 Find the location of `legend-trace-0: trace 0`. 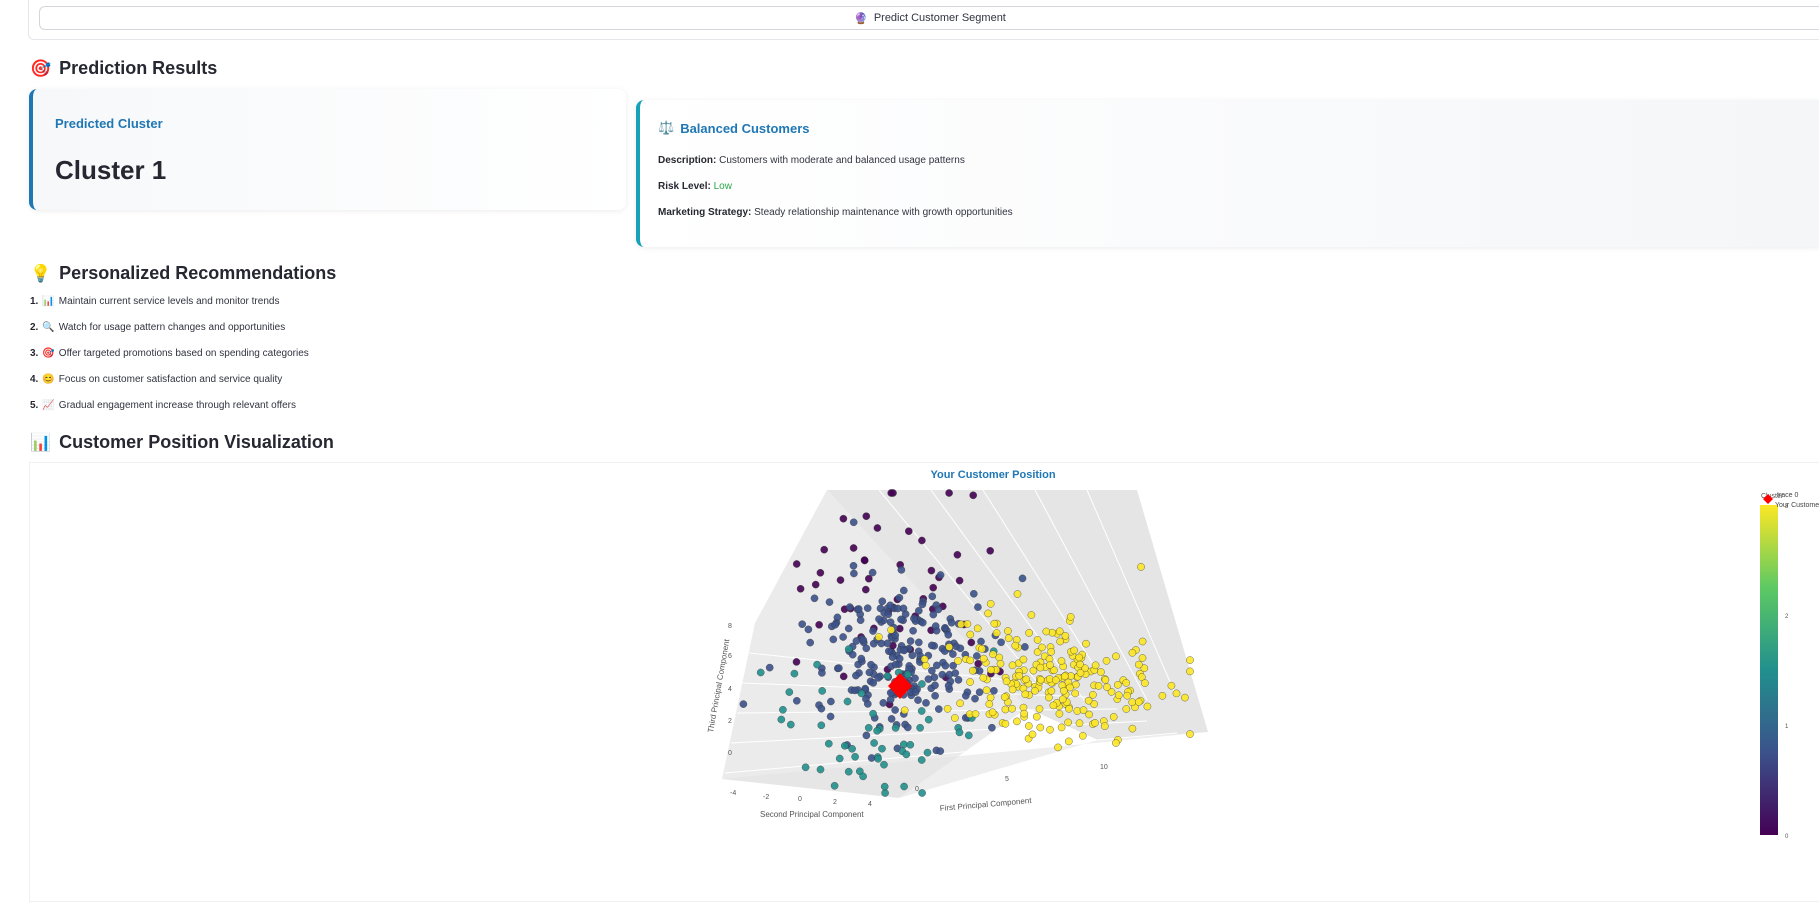

legend-trace-0: trace 0 is located at coordinates (1788, 495).